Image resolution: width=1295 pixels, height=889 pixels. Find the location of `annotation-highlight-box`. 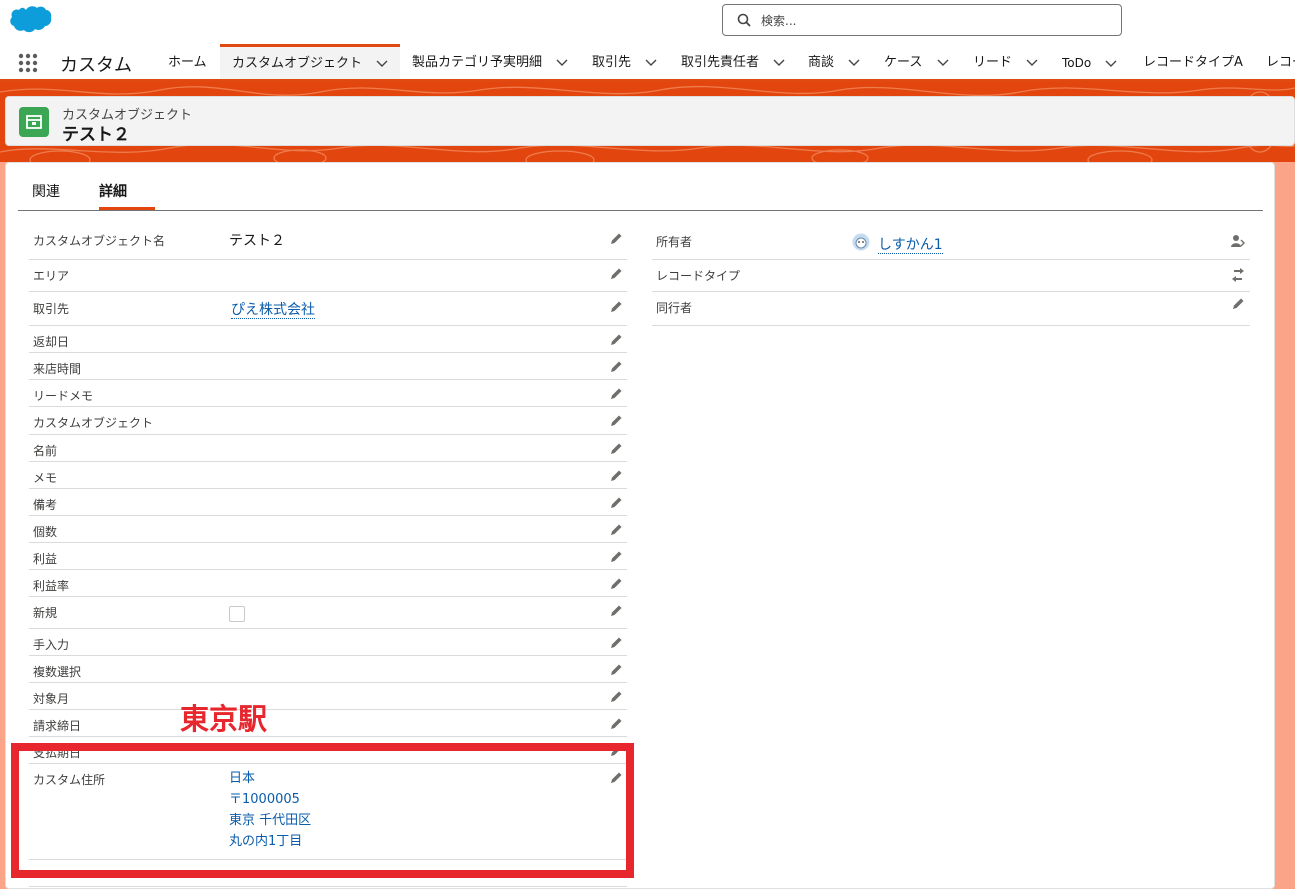

annotation-highlight-box is located at coordinates (322, 810).